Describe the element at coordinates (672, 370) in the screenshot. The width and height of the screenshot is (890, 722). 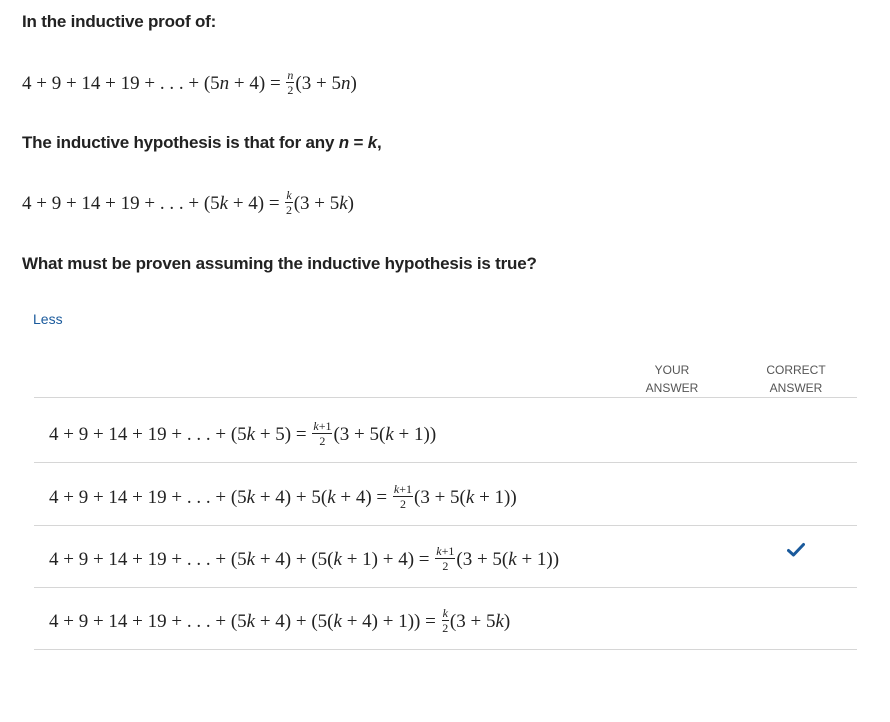
I see `your-answer-header-line1: YOUR` at that location.